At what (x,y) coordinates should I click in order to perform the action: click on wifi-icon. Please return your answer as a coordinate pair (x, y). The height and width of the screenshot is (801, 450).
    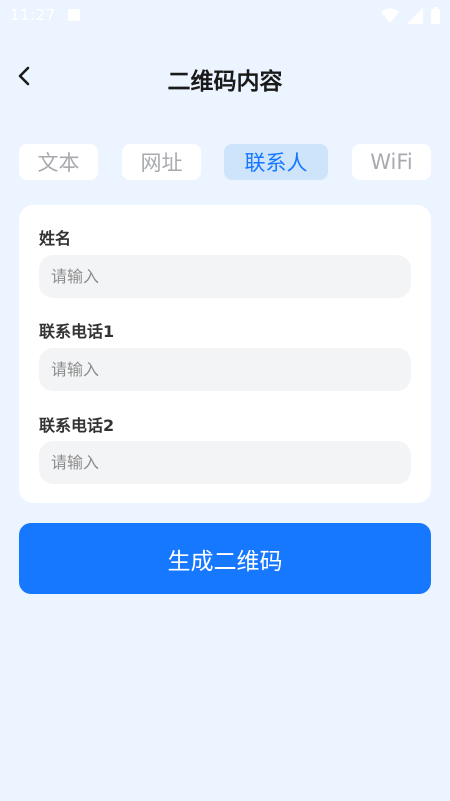
    Looking at the image, I should click on (390, 15).